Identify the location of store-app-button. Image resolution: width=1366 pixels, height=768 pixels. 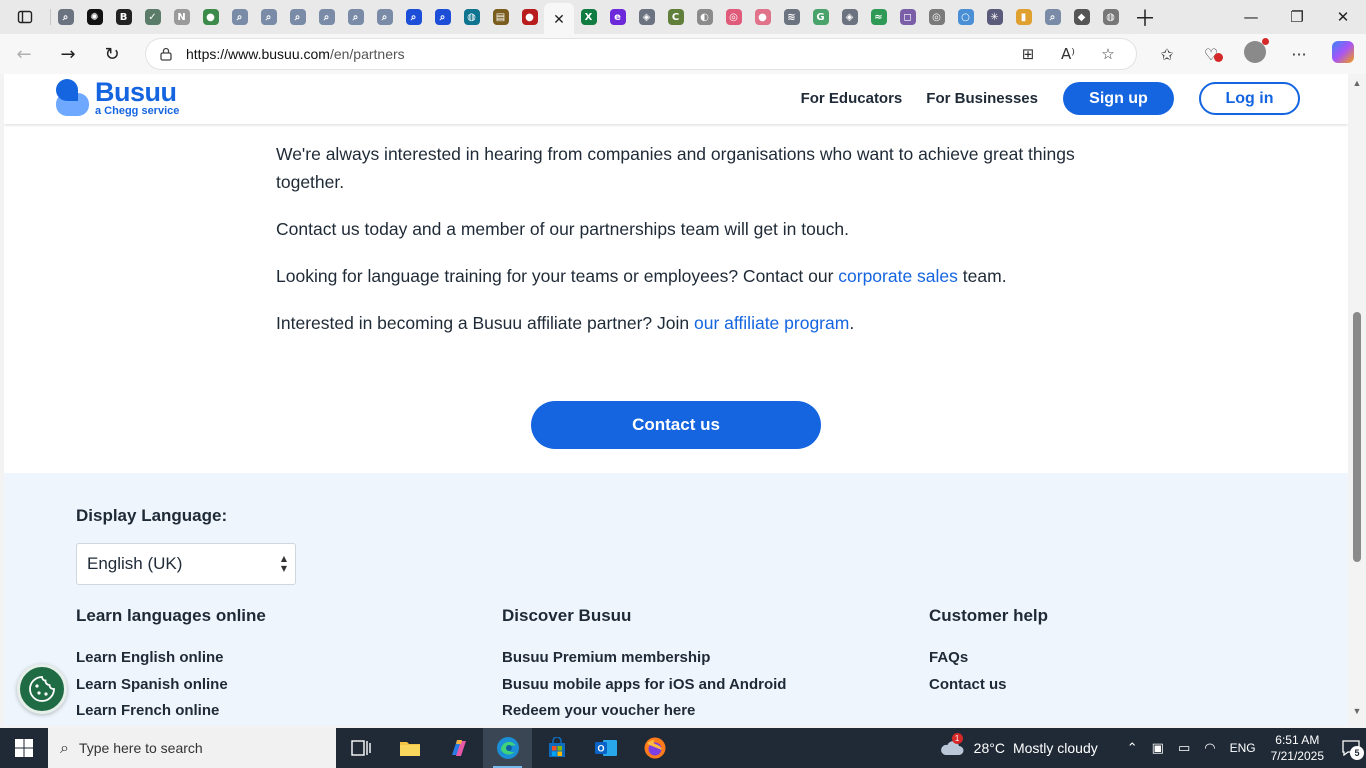
(556, 748).